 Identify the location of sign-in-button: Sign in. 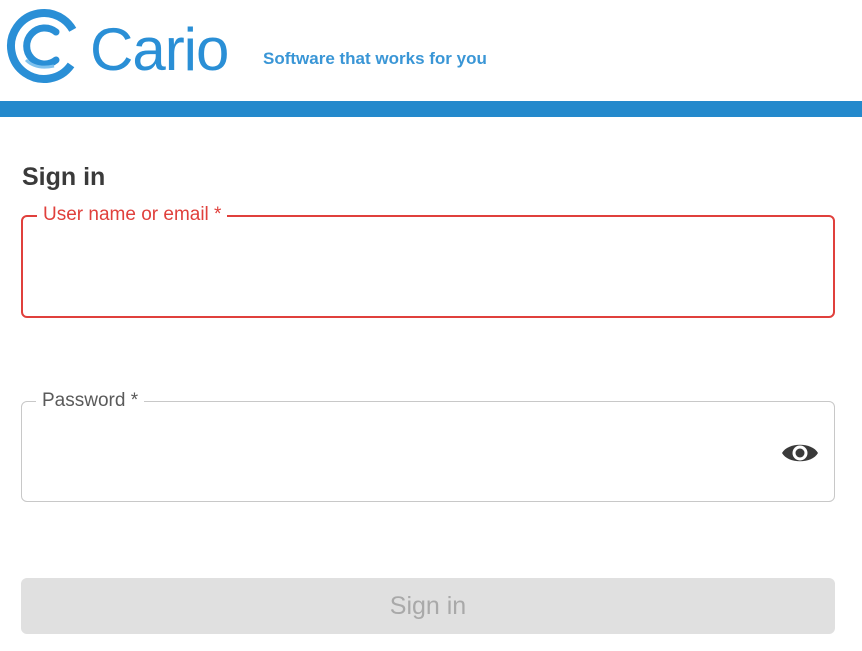
(428, 606).